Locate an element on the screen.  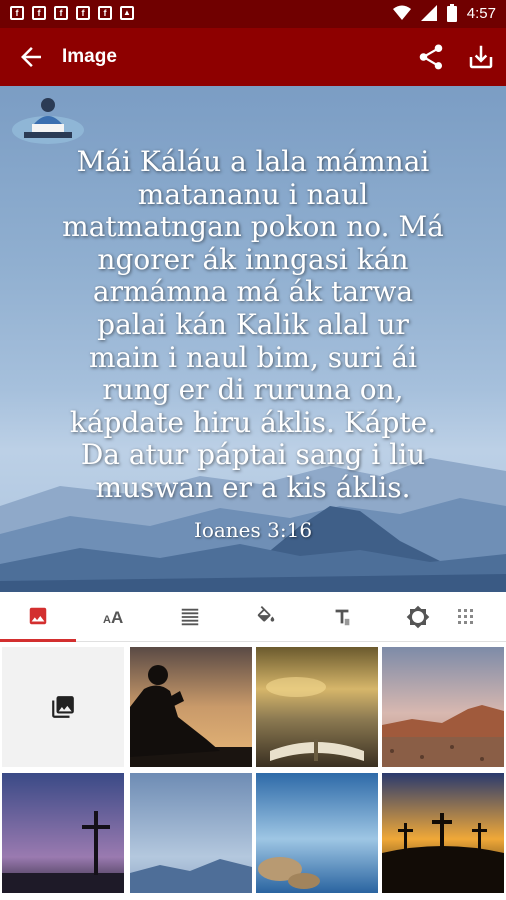
background-silhouette-reading-bible is located at coordinates (191, 707).